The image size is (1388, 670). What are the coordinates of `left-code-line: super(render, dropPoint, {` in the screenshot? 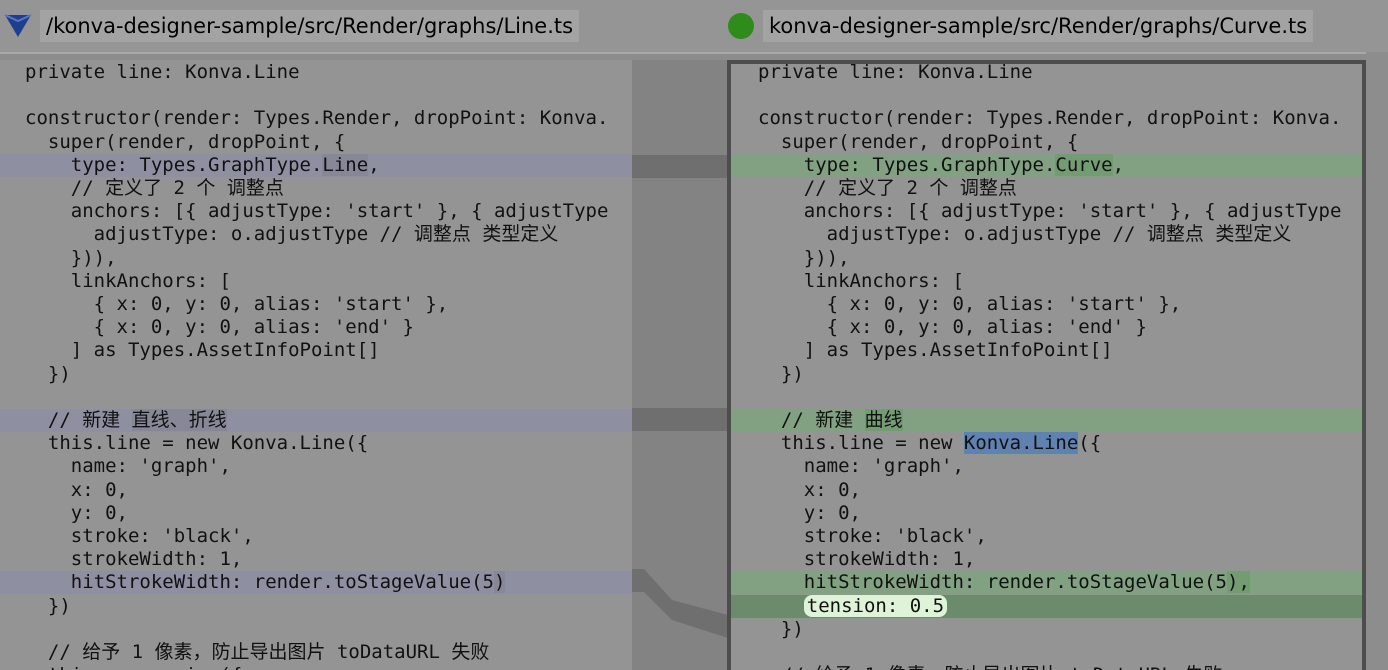 It's located at (316, 142).